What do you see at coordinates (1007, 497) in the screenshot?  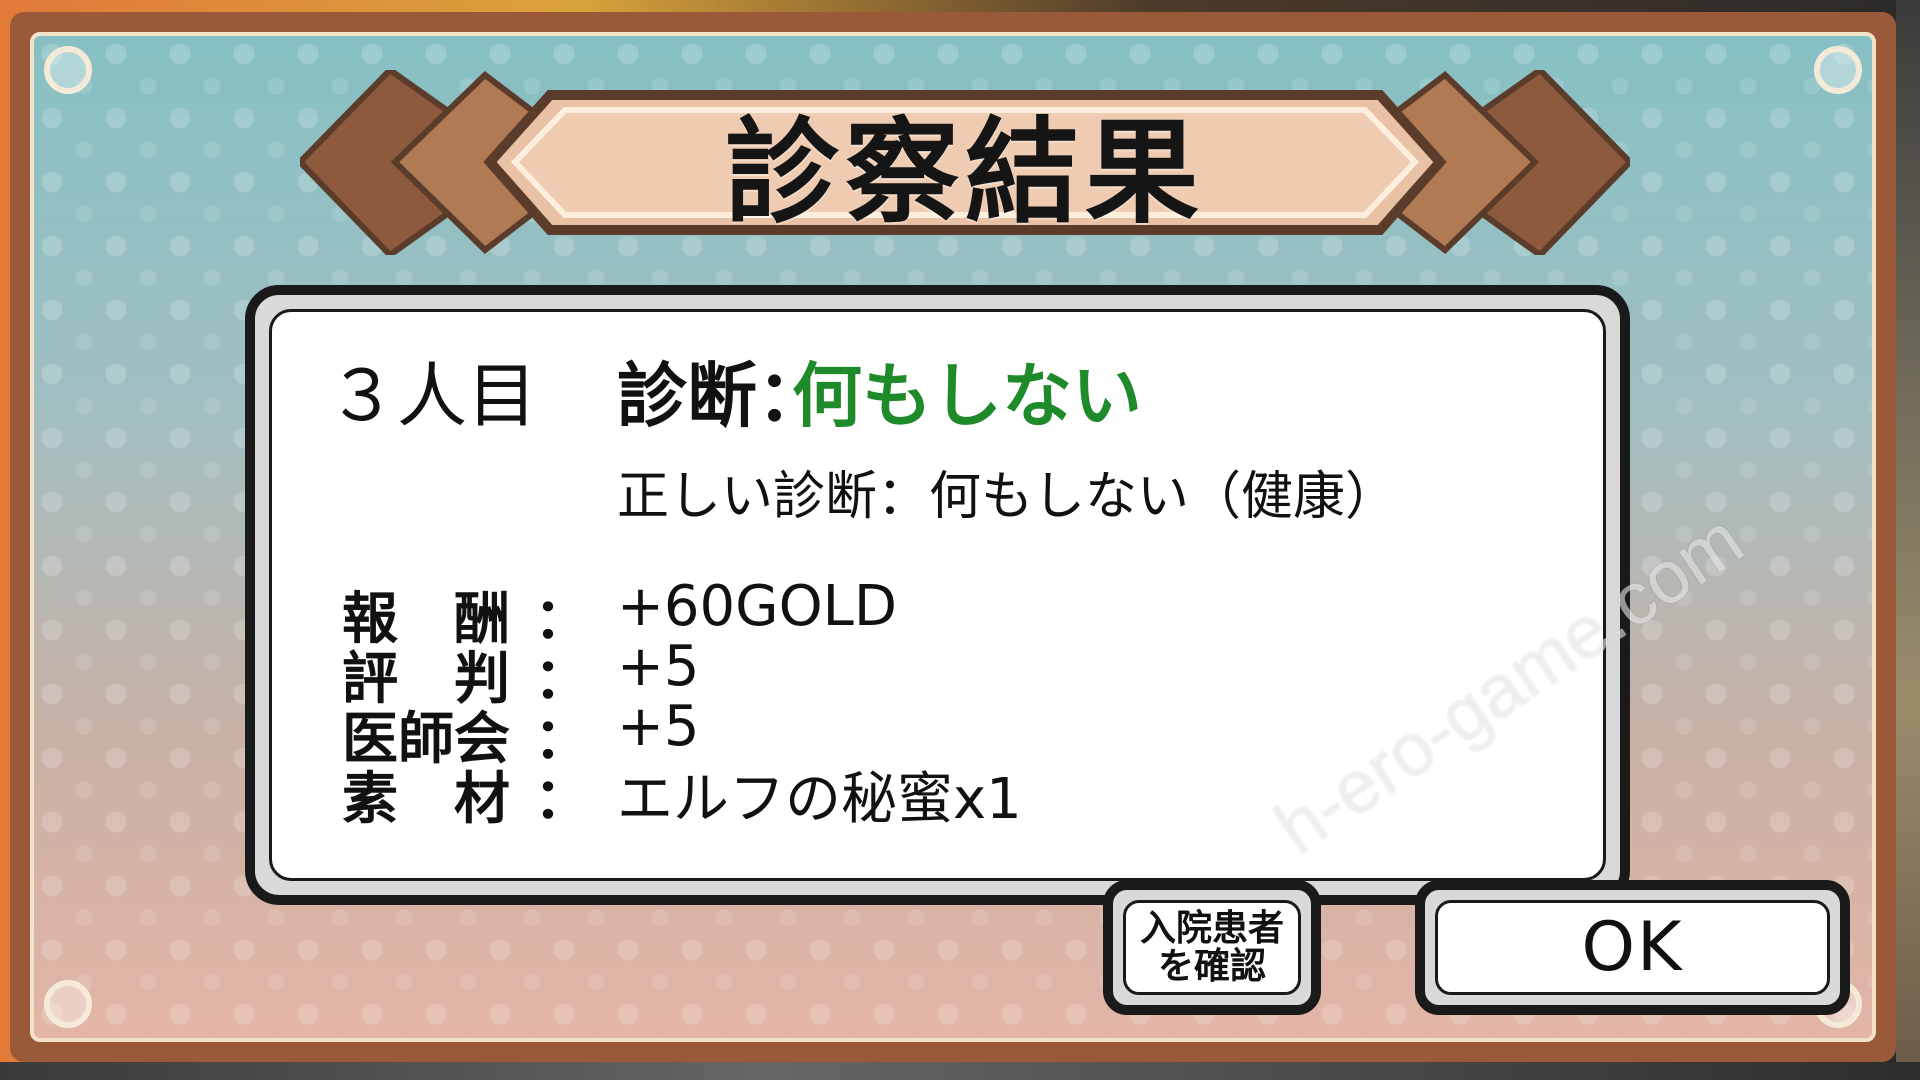 I see `correct-diagnosis: 正しい診断：何もしない（健康）` at bounding box center [1007, 497].